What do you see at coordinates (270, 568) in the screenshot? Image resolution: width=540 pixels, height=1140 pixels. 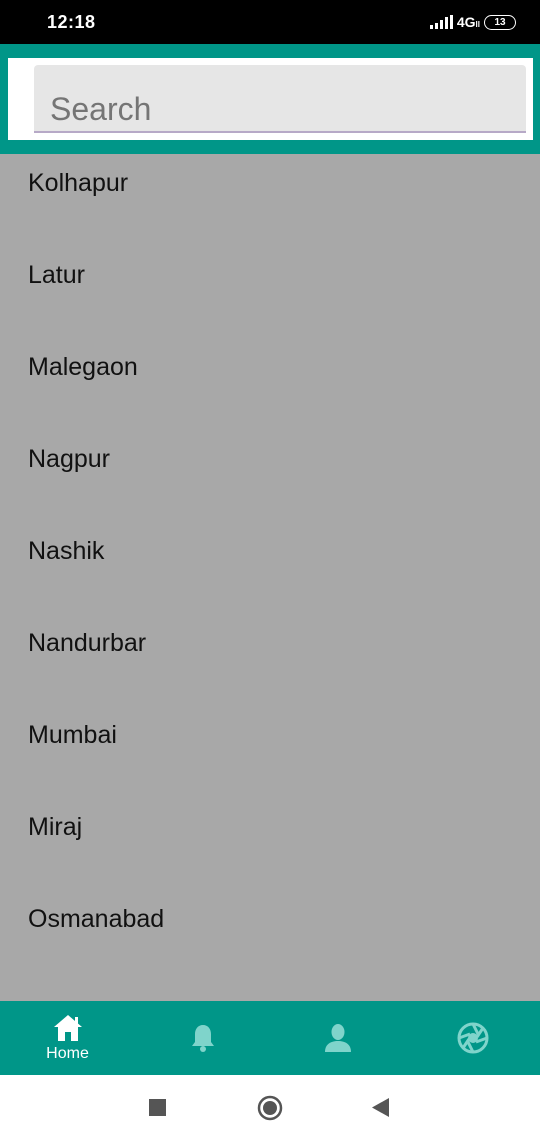 I see `list-item: Nashik` at bounding box center [270, 568].